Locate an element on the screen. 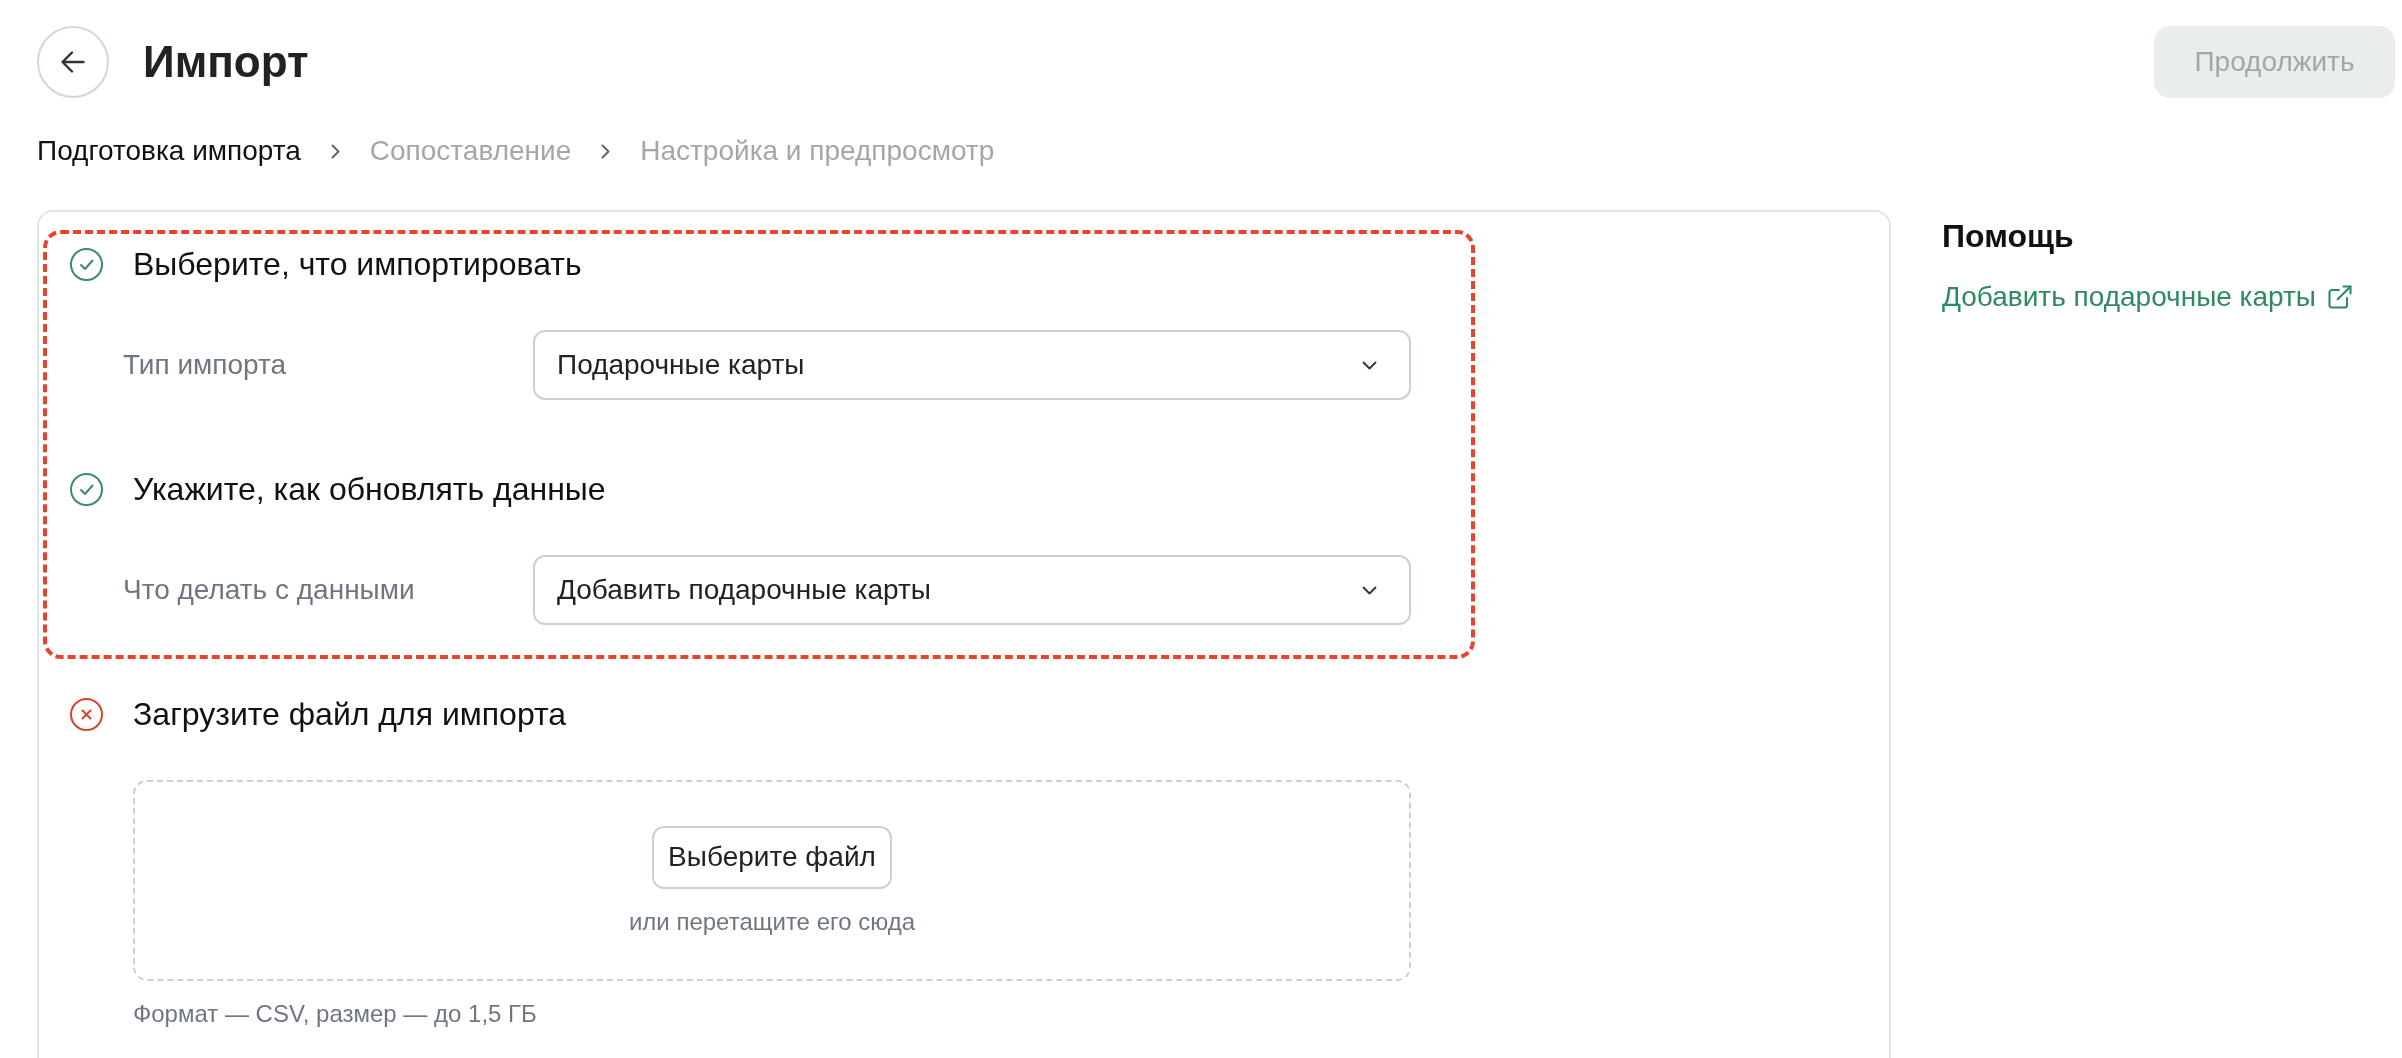 The image size is (2402, 1058). external-link-icon is located at coordinates (2339, 297).